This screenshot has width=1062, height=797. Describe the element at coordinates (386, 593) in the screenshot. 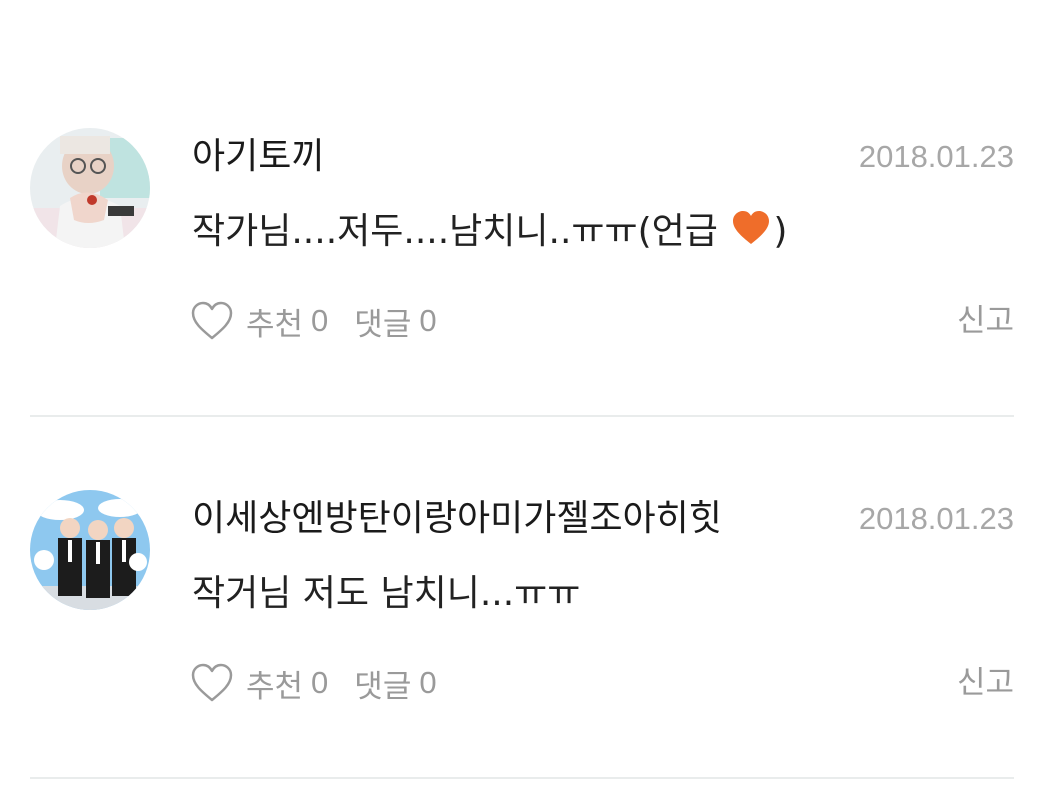

I see `comment-text: 작거님 저도 남치니...ㅠㅠ` at that location.